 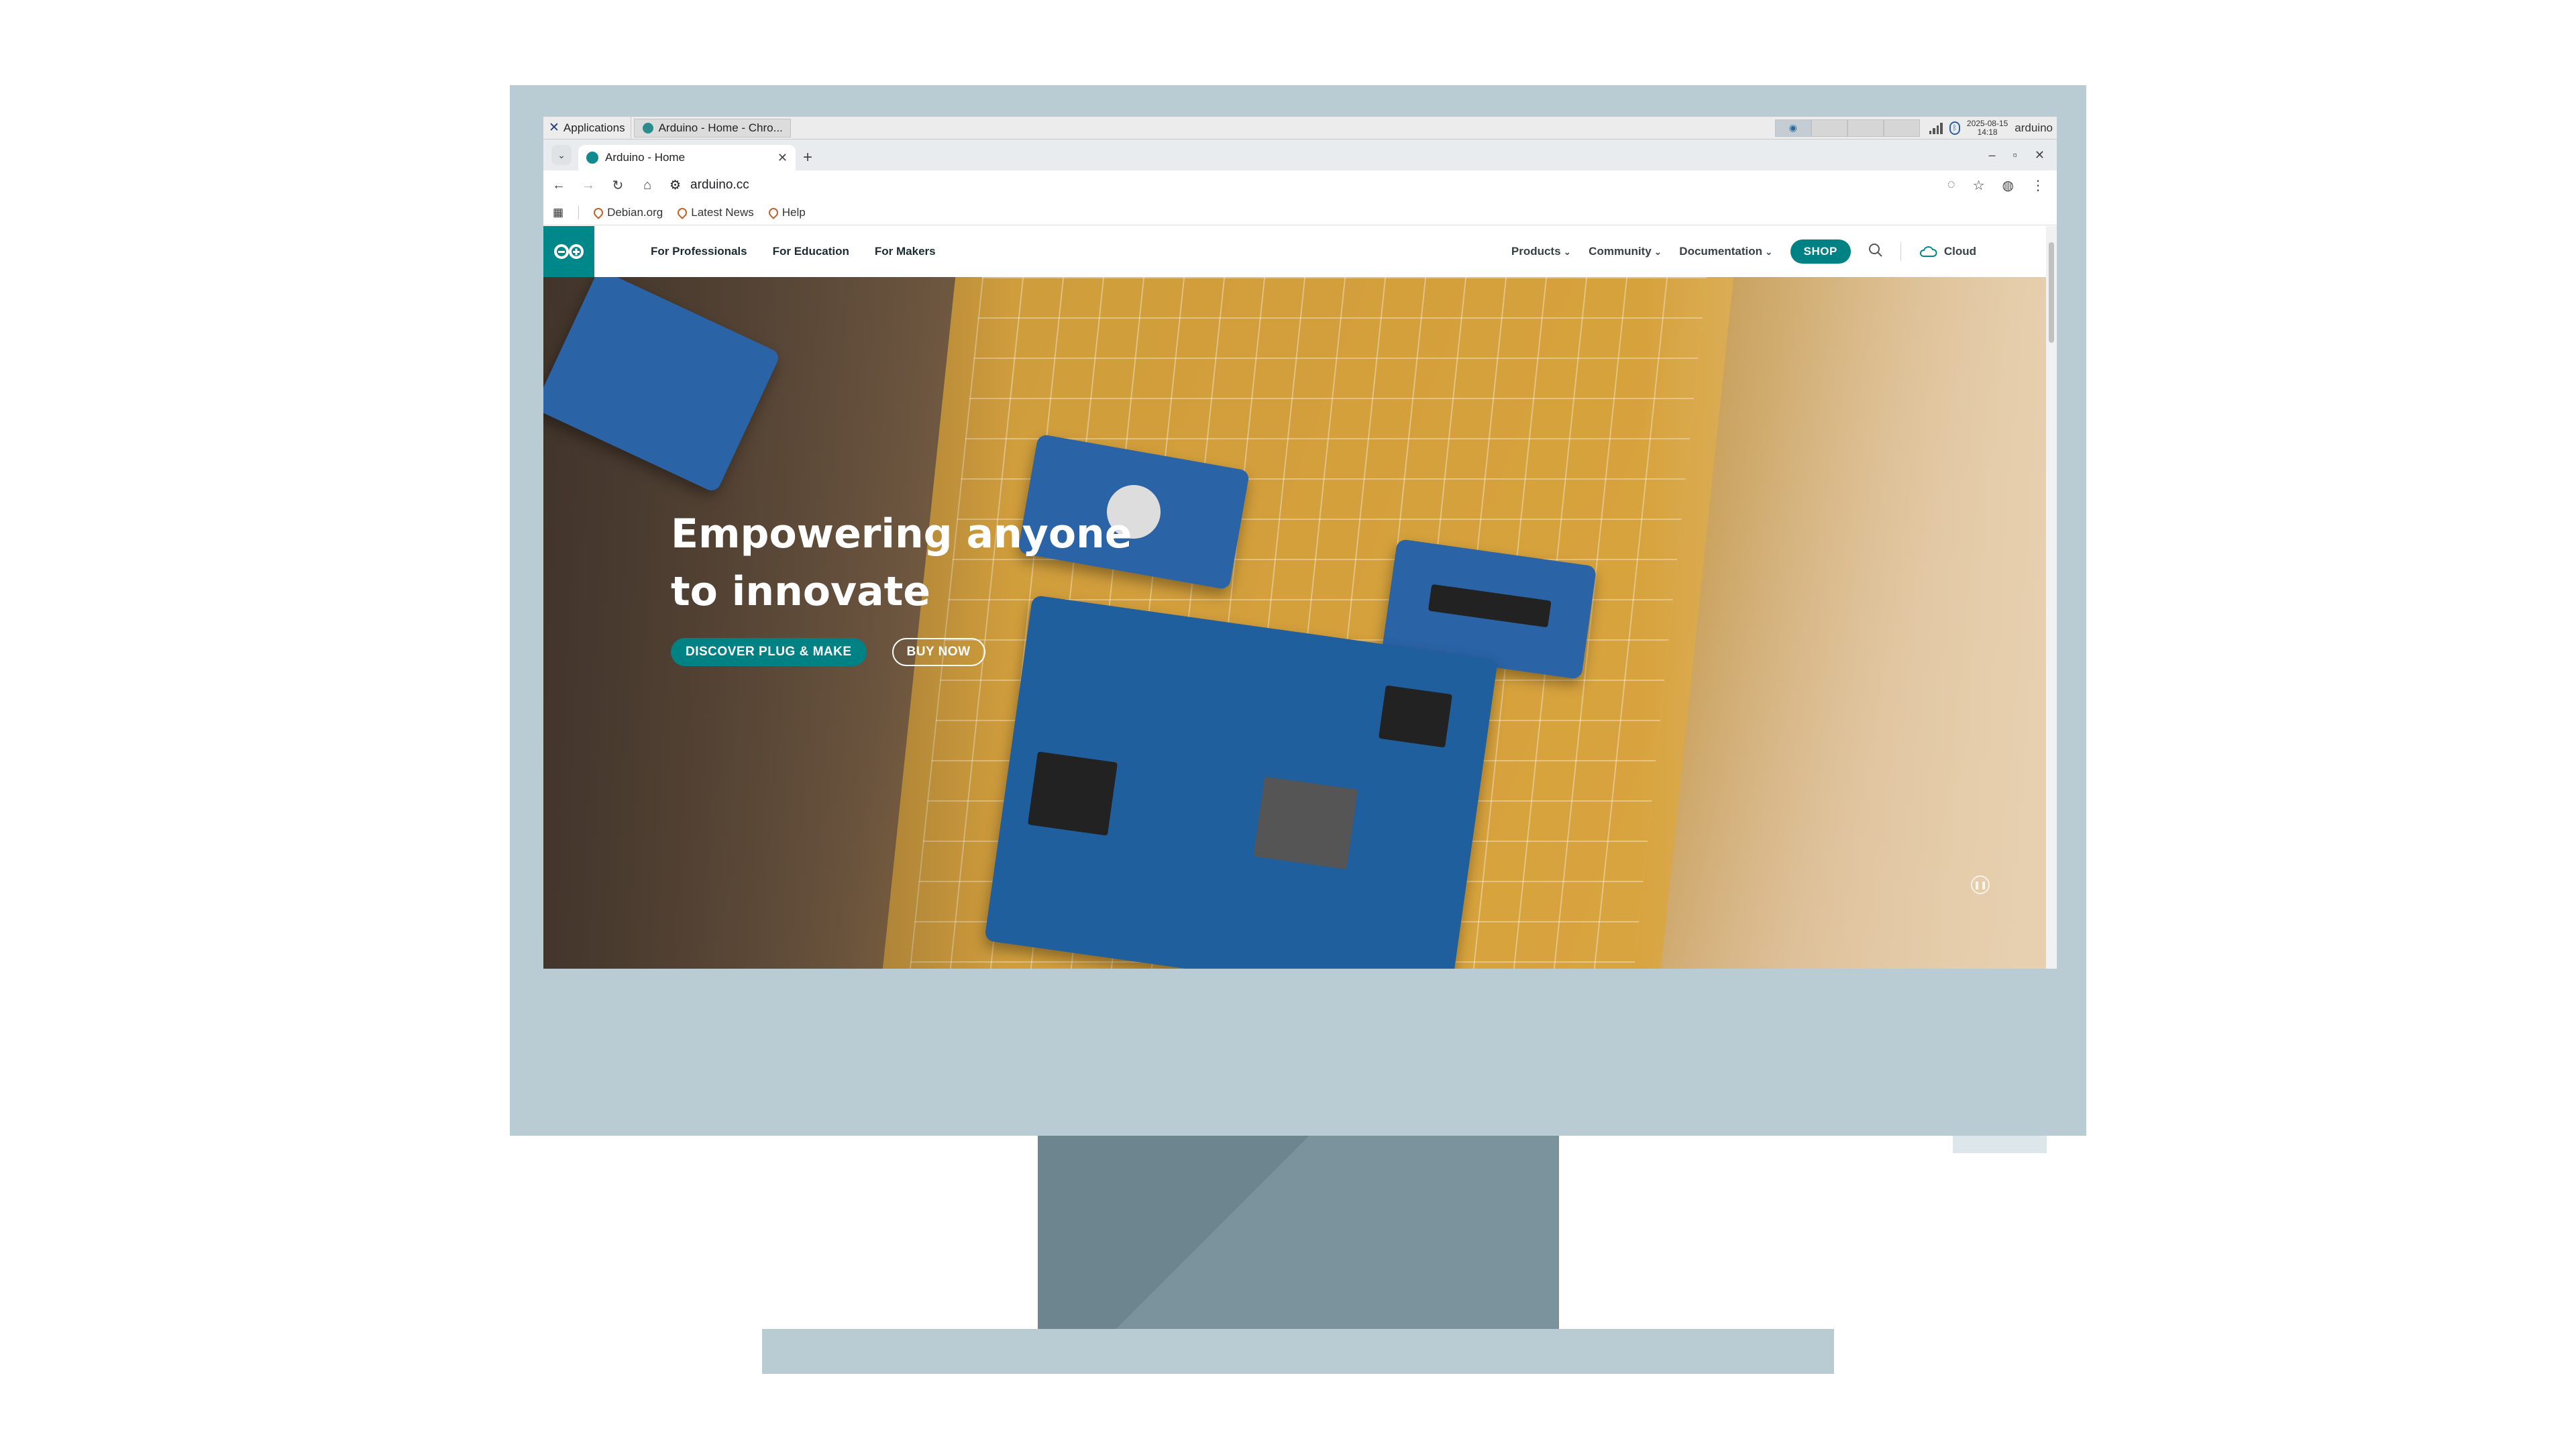 What do you see at coordinates (1298, 1351) in the screenshot?
I see `monitor-base` at bounding box center [1298, 1351].